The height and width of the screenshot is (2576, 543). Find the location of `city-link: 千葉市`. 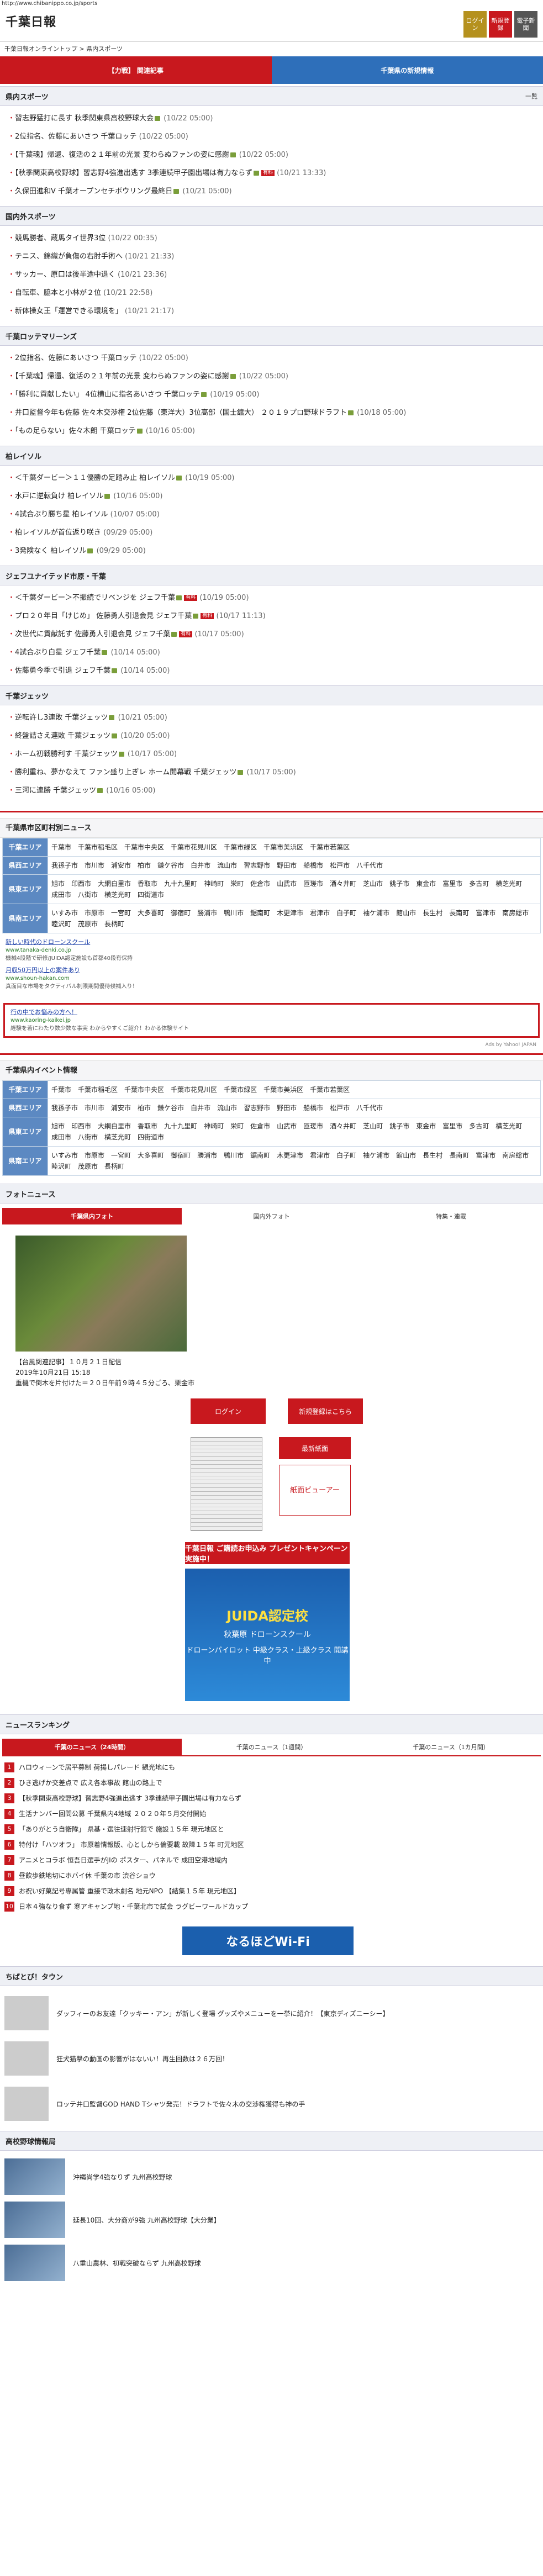

city-link: 千葉市 is located at coordinates (61, 1089).